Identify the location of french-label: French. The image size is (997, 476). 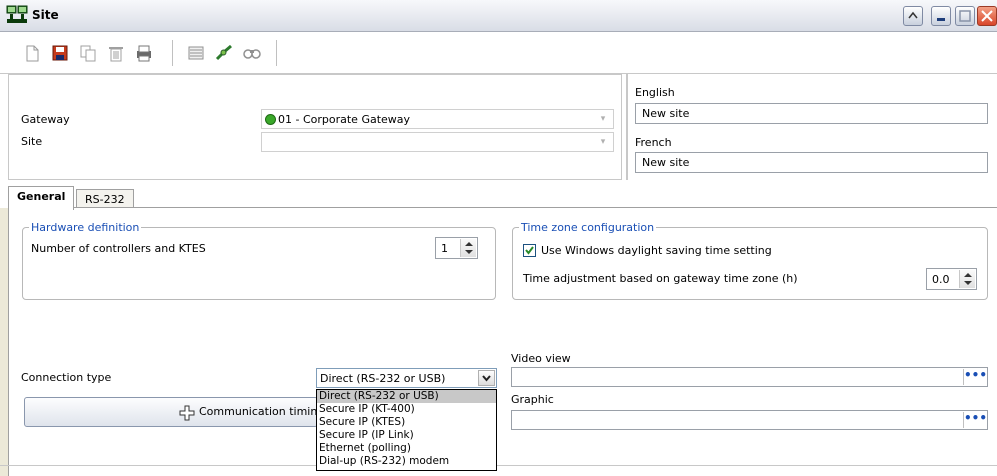
(653, 142).